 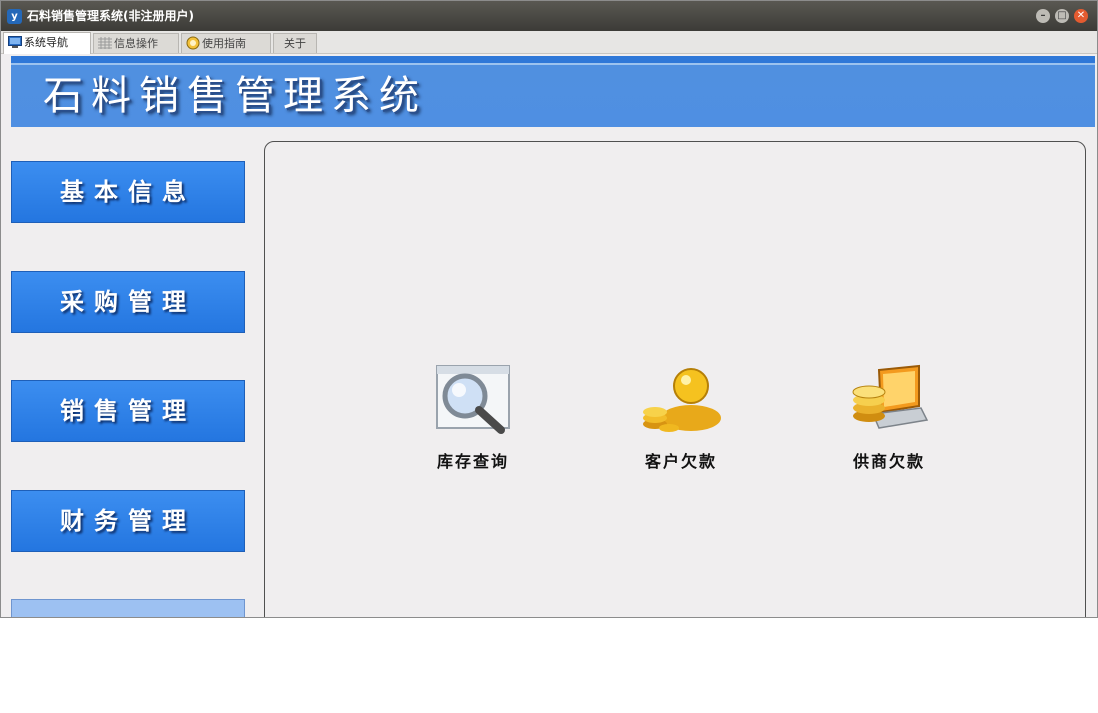 I want to click on monitor-icon, so click(x=15, y=42).